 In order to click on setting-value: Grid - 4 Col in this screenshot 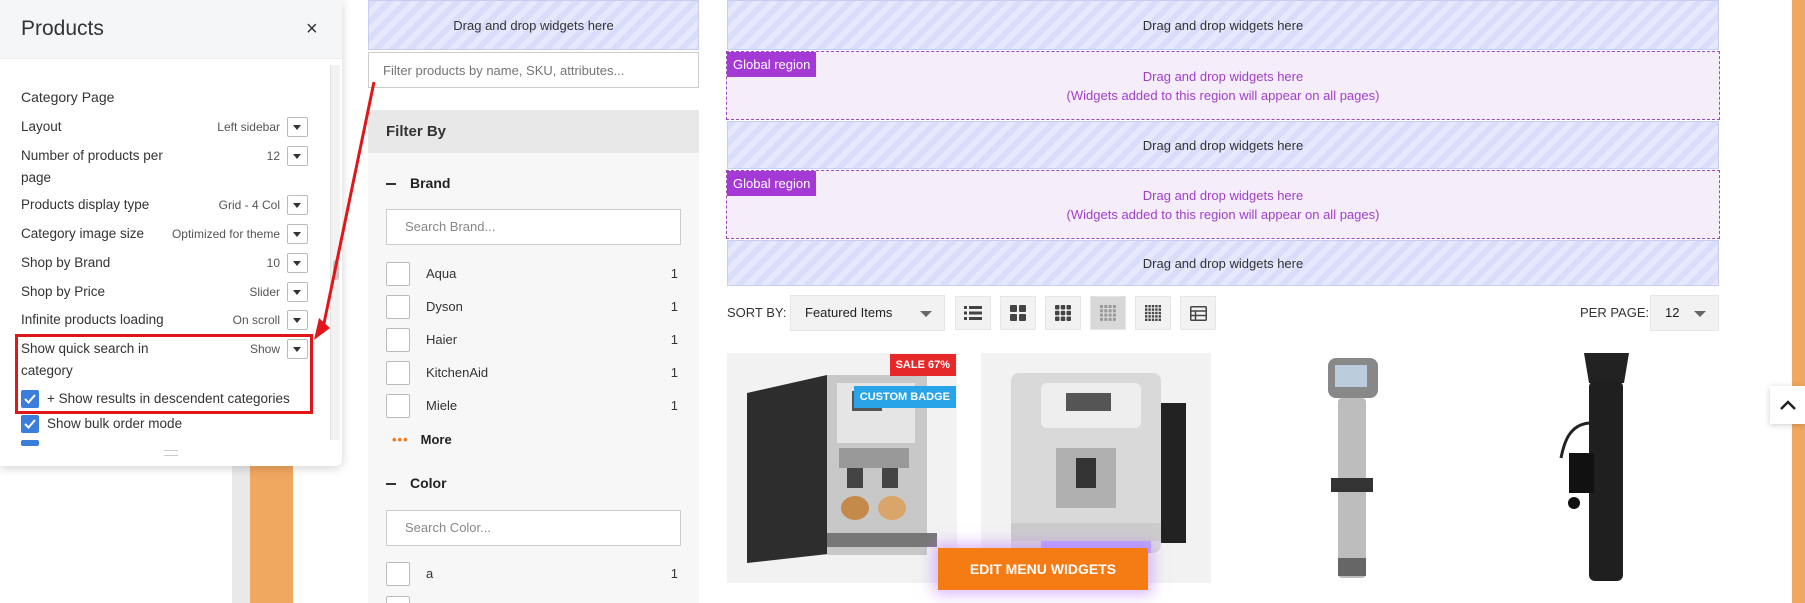, I will do `click(249, 205)`.